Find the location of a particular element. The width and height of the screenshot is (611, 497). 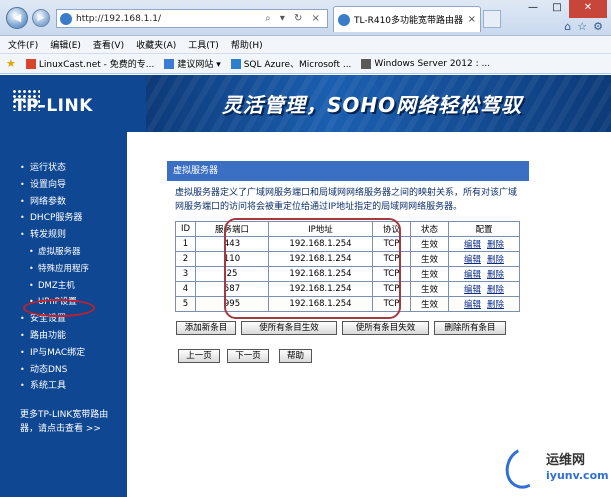

panel-title: 虚拟服务器 is located at coordinates (348, 171).